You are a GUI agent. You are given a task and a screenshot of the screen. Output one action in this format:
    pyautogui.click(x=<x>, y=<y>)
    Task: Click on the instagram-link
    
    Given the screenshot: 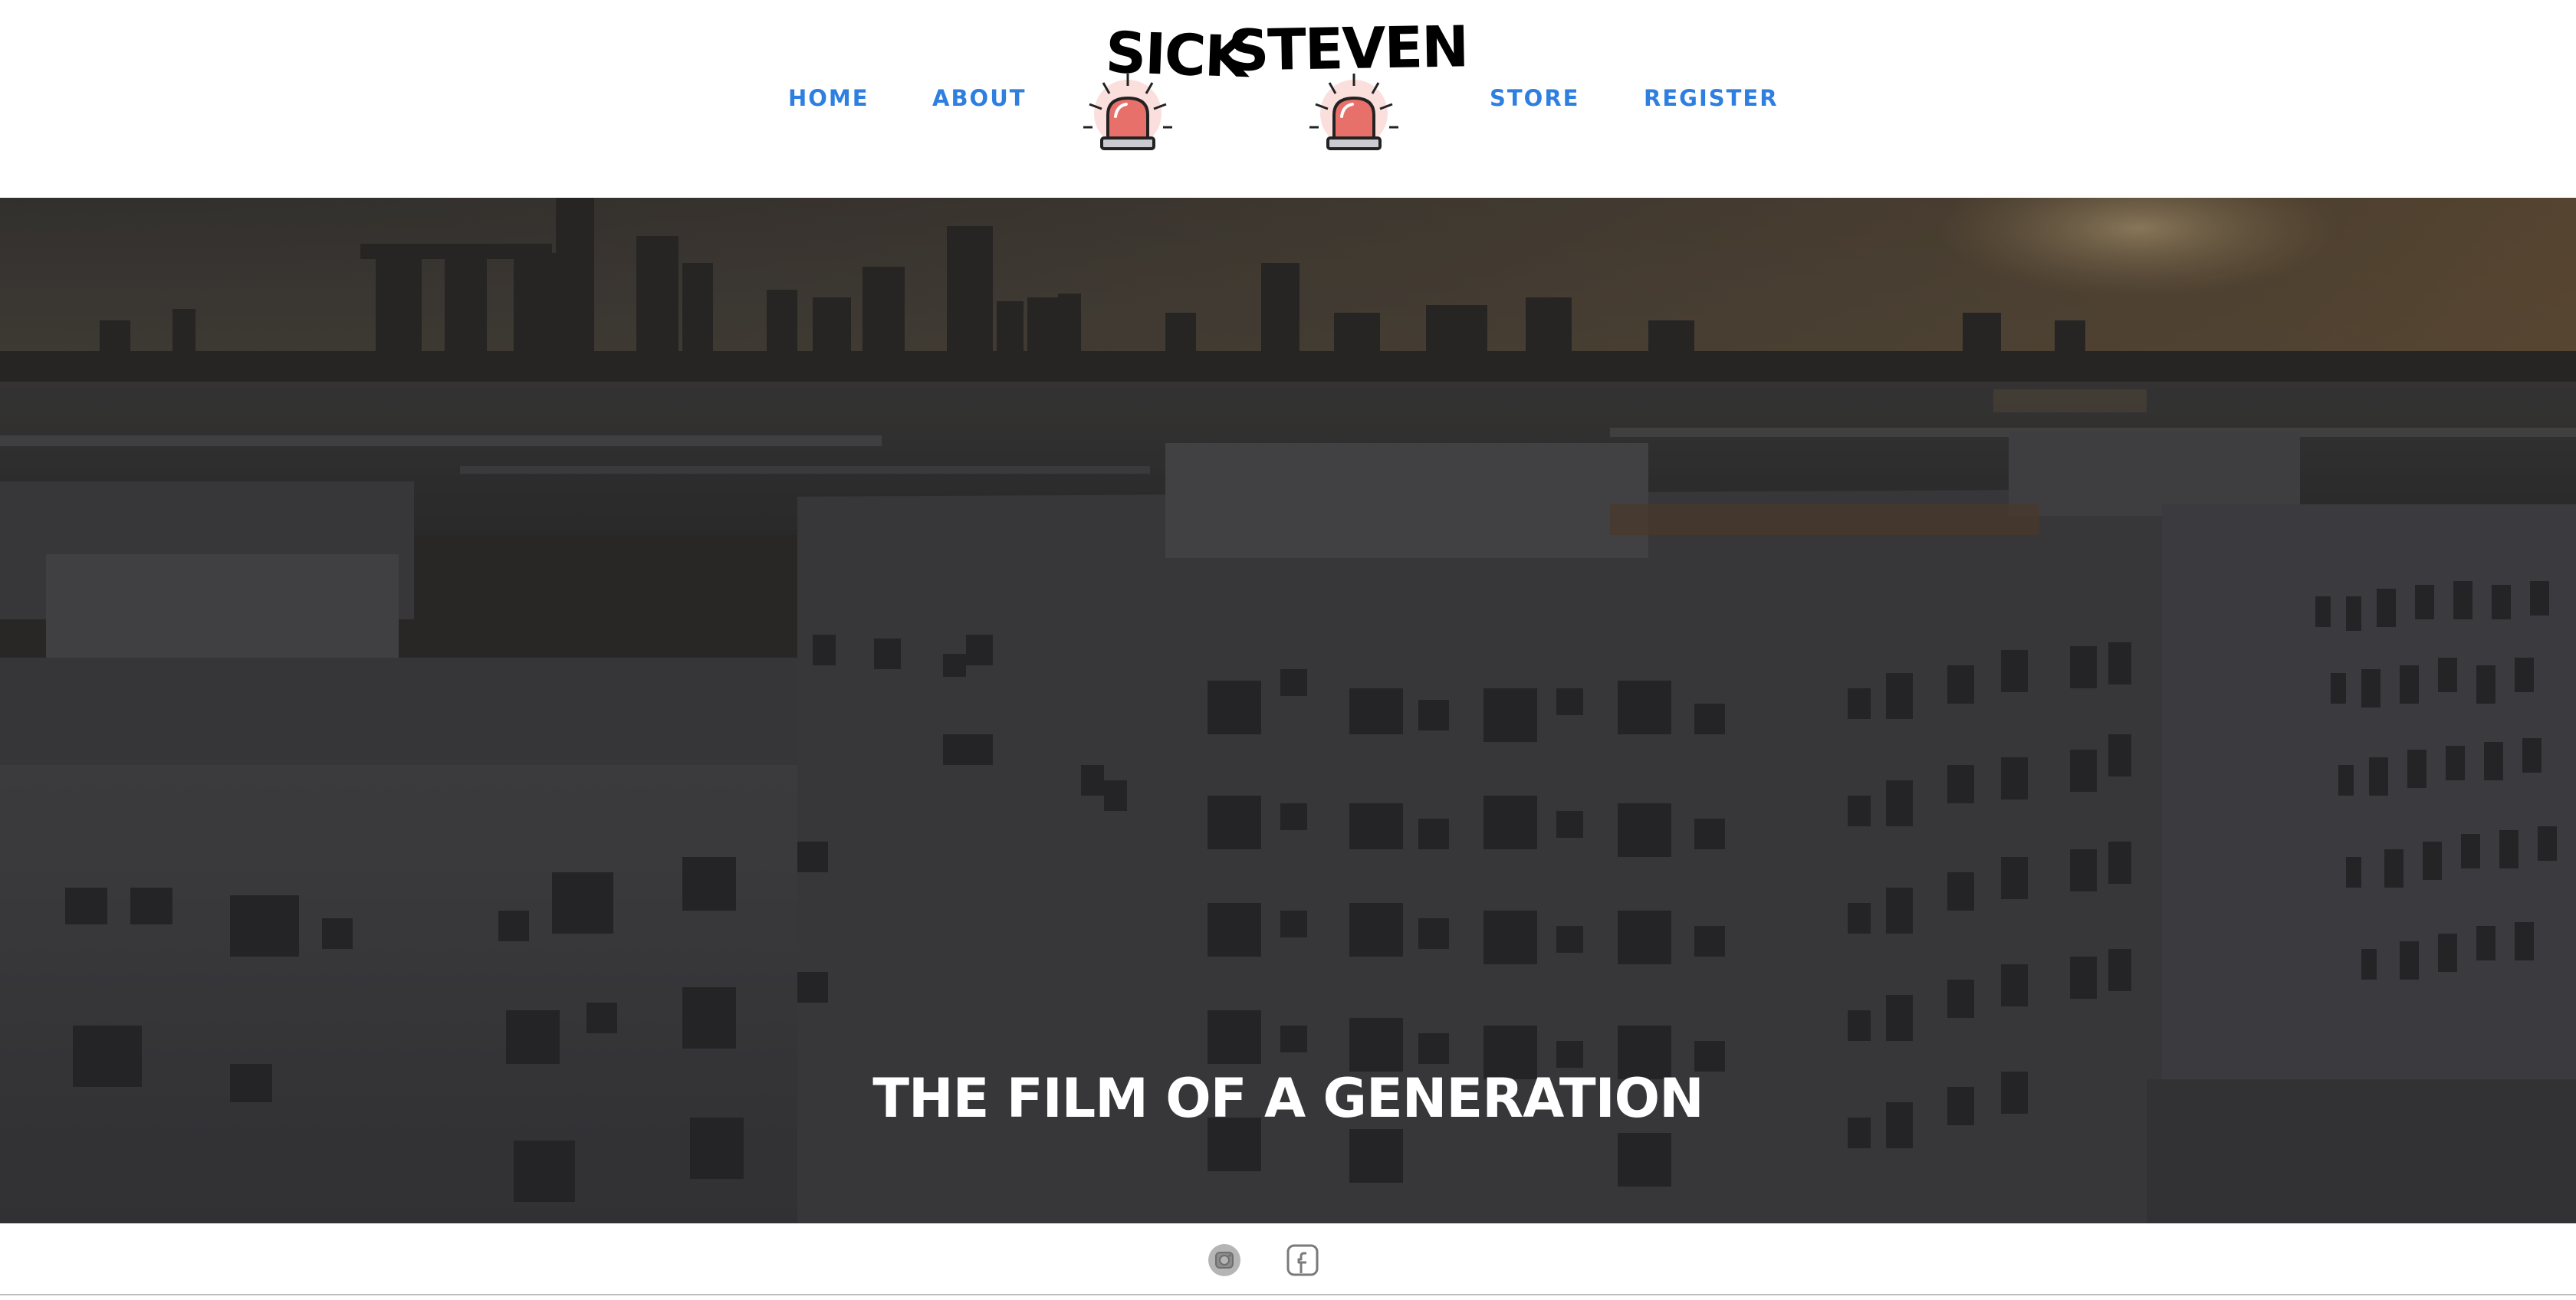 What is the action you would take?
    pyautogui.click(x=1224, y=1260)
    